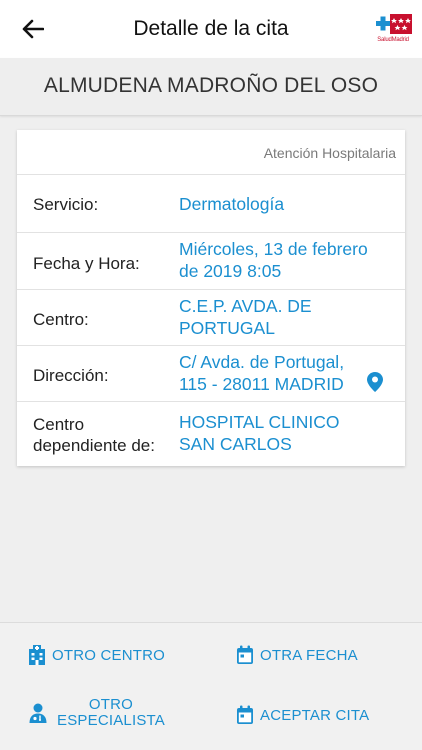 Image resolution: width=422 pixels, height=750 pixels. What do you see at coordinates (38, 713) in the screenshot?
I see `doctor-icon` at bounding box center [38, 713].